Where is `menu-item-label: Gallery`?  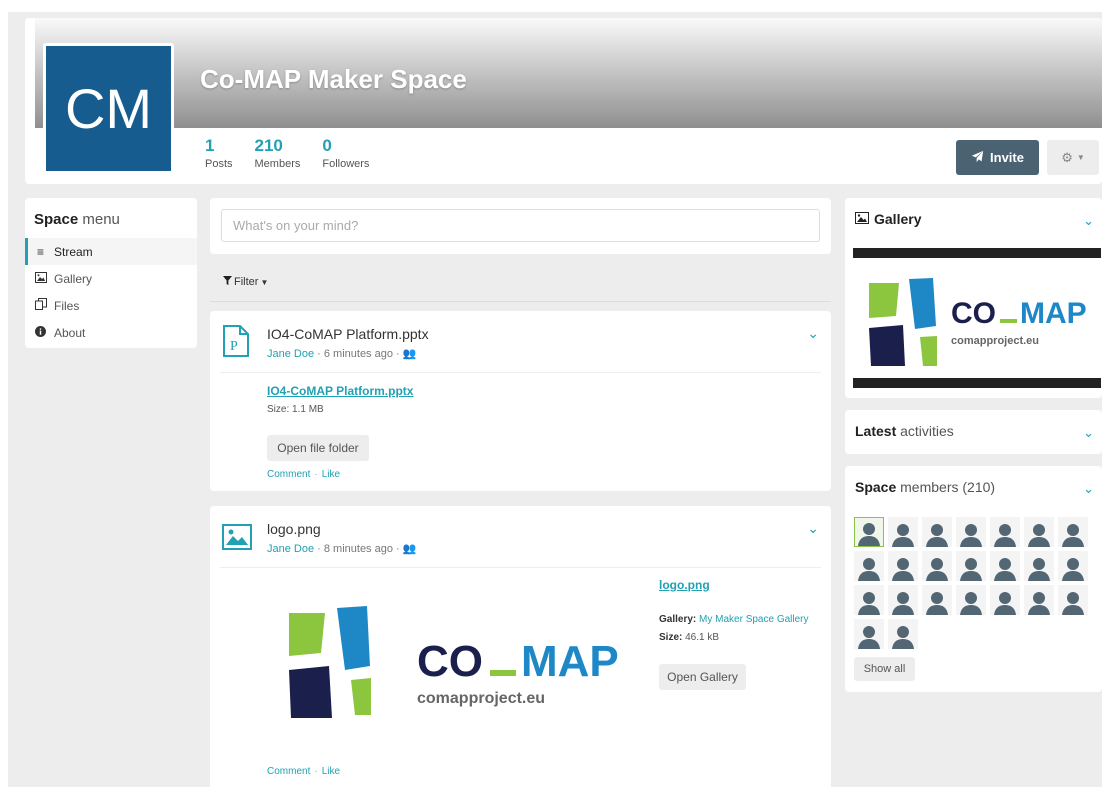 menu-item-label: Gallery is located at coordinates (73, 278).